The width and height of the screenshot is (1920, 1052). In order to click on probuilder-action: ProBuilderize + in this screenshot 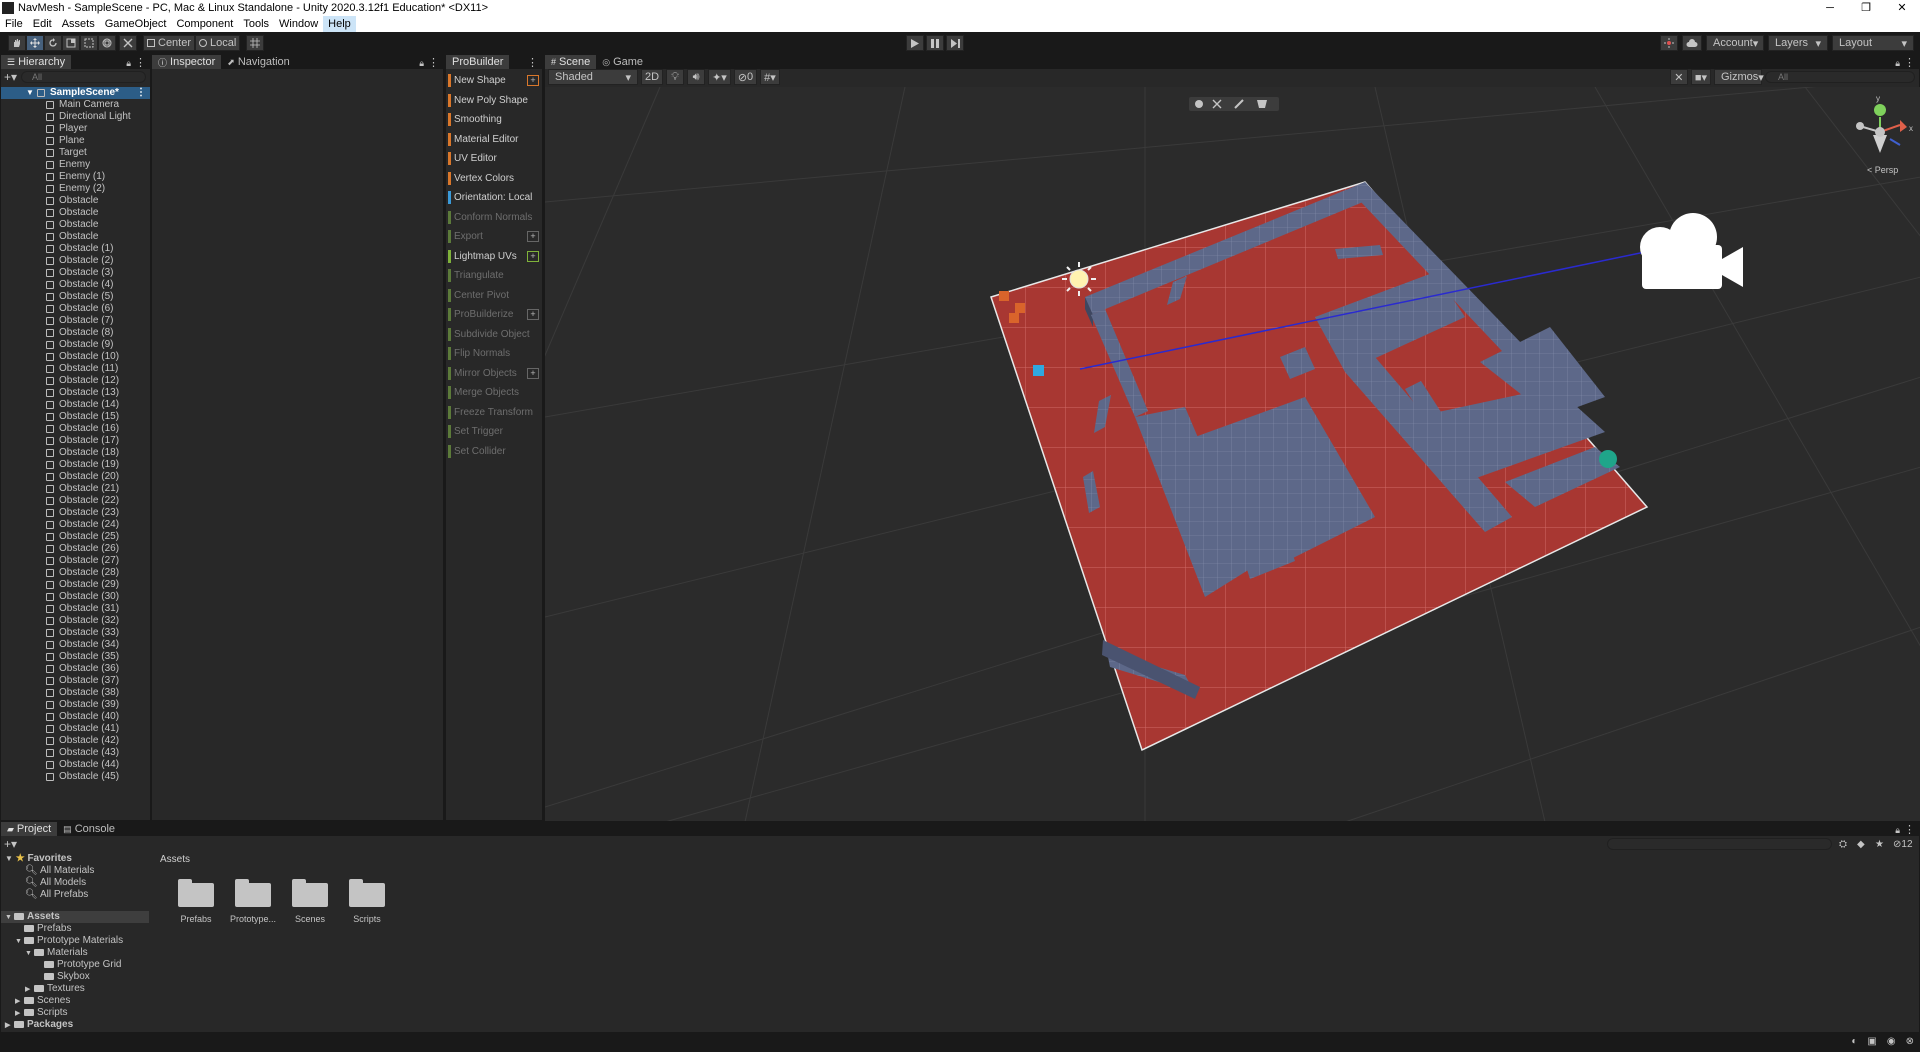, I will do `click(494, 315)`.